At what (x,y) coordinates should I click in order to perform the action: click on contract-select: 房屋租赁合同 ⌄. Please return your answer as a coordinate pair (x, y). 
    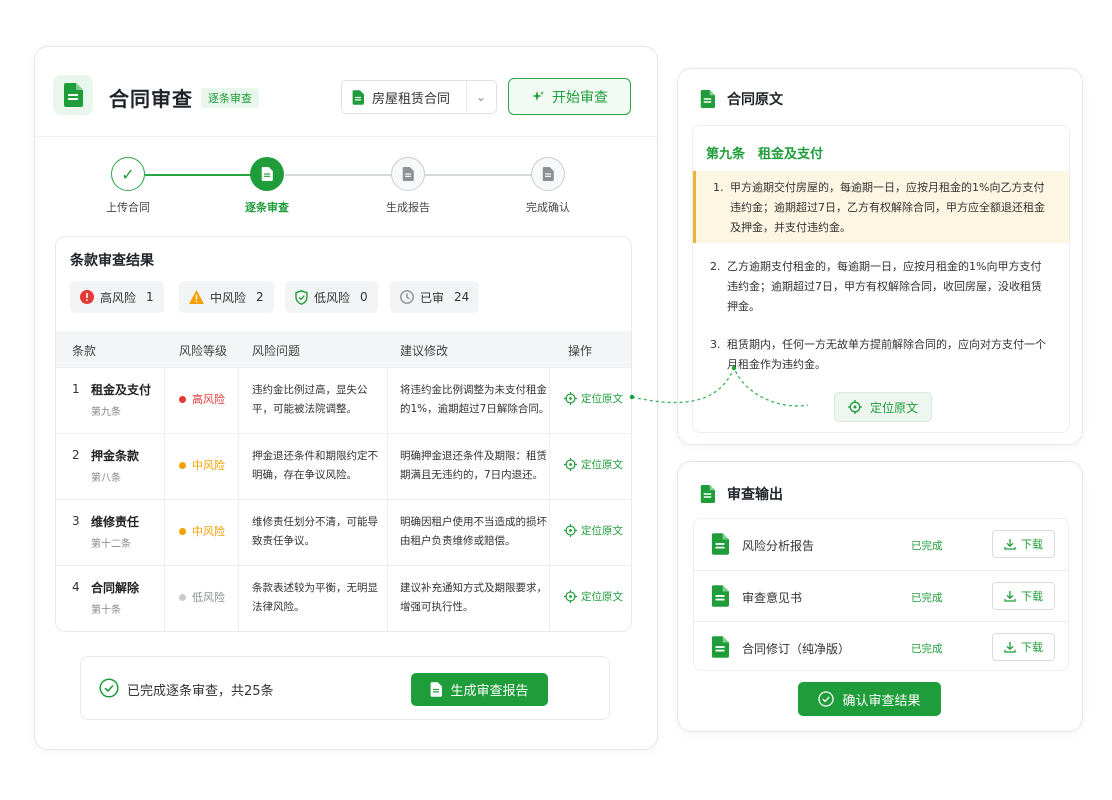
    Looking at the image, I should click on (419, 97).